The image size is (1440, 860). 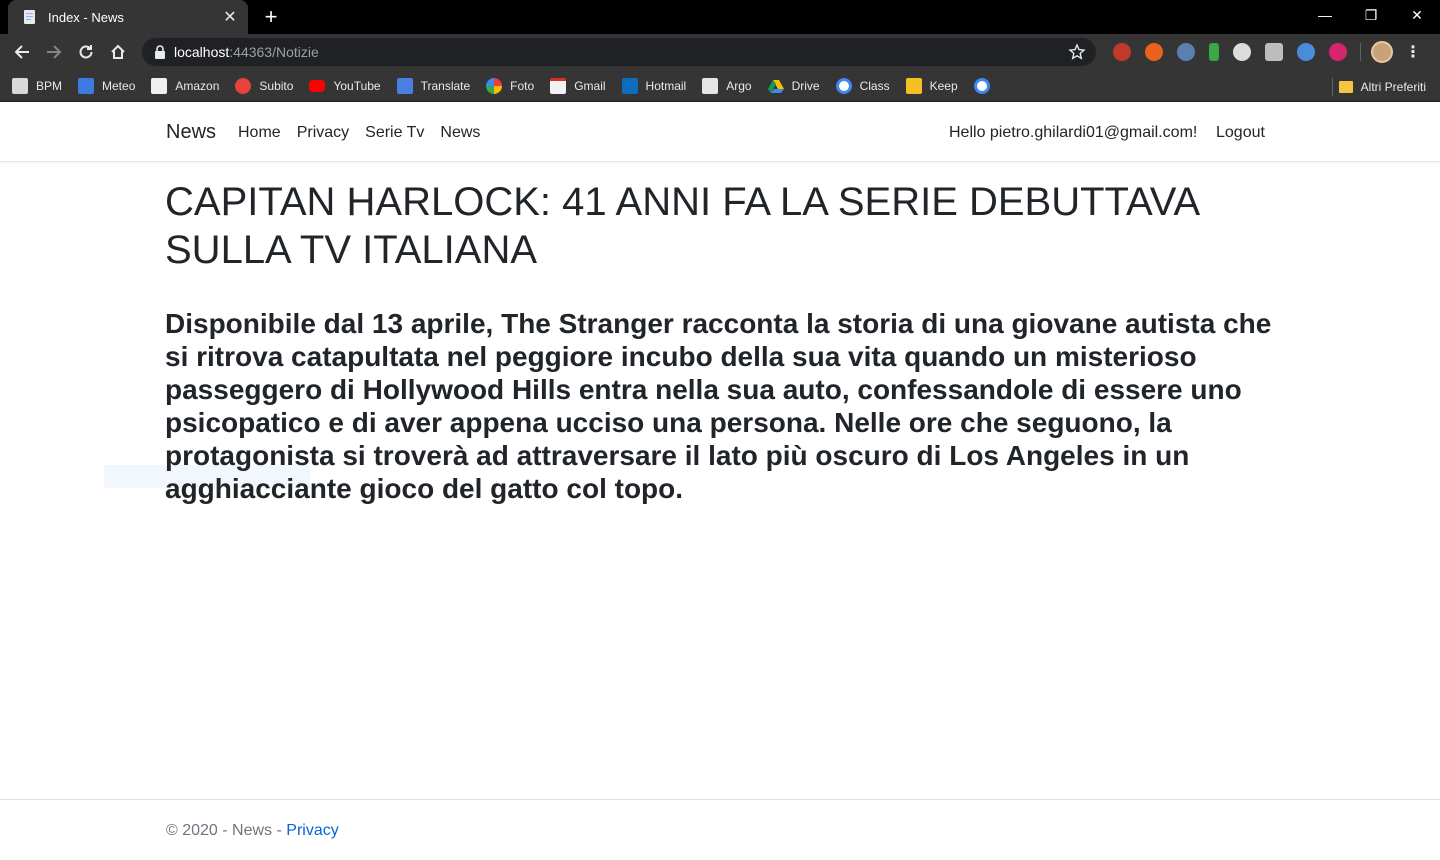 I want to click on meteo-icon, so click(x=86, y=85).